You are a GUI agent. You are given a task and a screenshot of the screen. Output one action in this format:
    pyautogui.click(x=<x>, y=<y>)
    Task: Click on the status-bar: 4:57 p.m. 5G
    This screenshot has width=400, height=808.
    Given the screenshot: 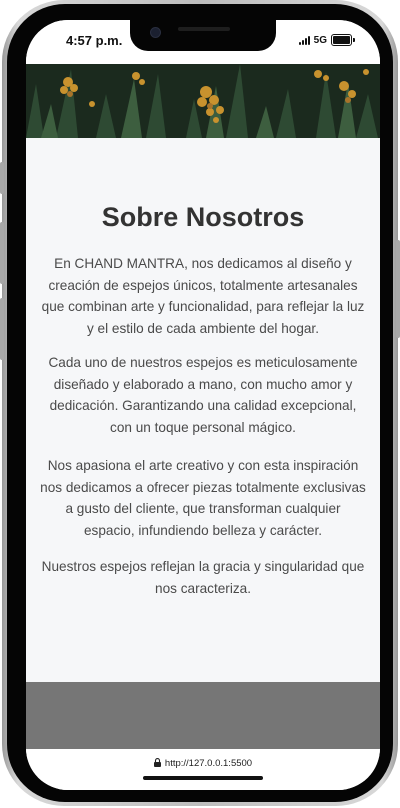 What is the action you would take?
    pyautogui.click(x=203, y=42)
    